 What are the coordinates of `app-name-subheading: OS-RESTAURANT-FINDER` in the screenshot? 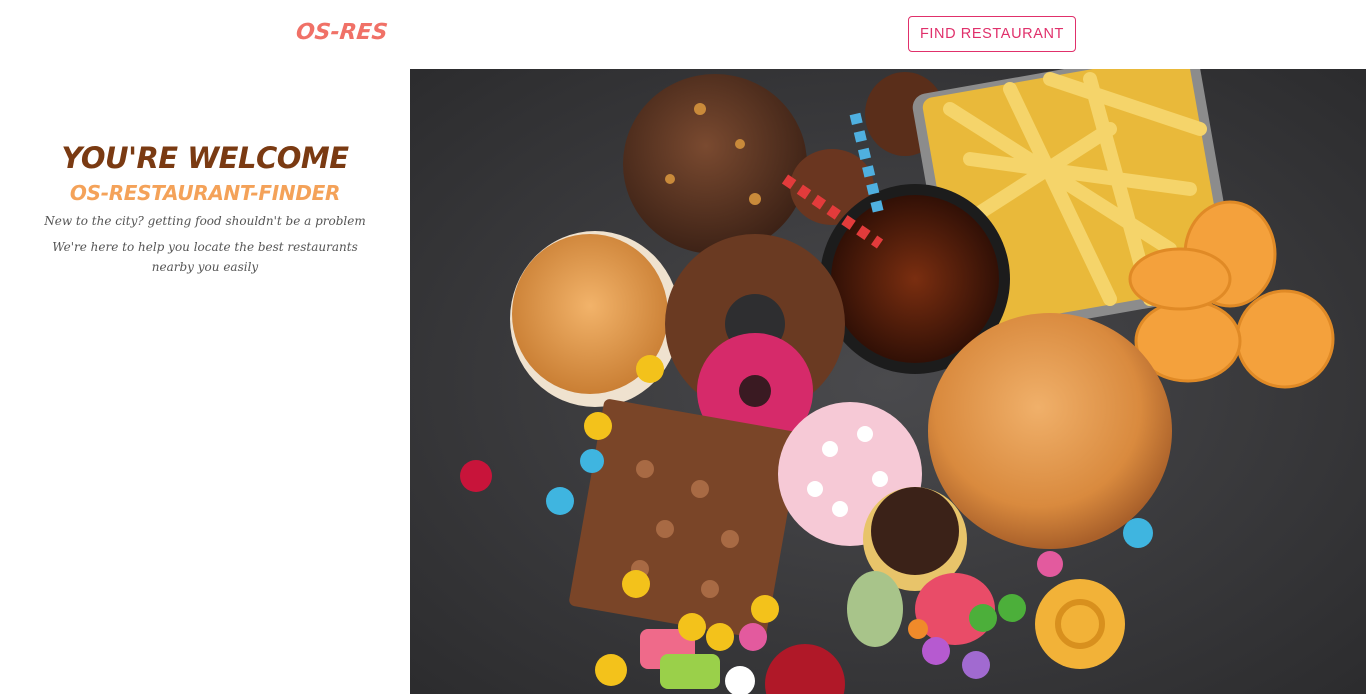 It's located at (205, 193).